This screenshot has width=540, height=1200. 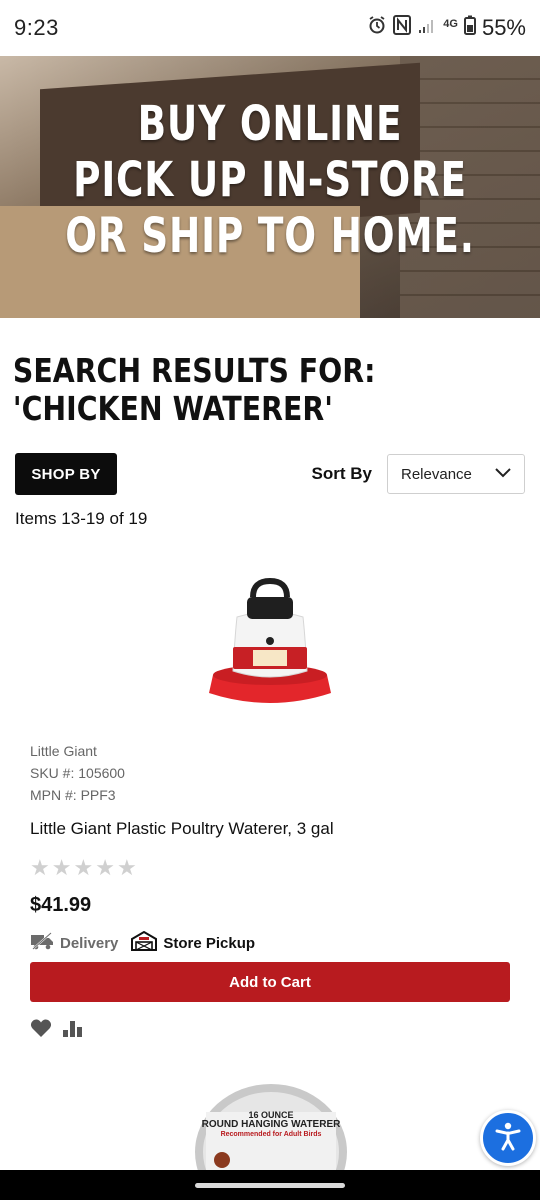 What do you see at coordinates (270, 647) in the screenshot?
I see `product-image` at bounding box center [270, 647].